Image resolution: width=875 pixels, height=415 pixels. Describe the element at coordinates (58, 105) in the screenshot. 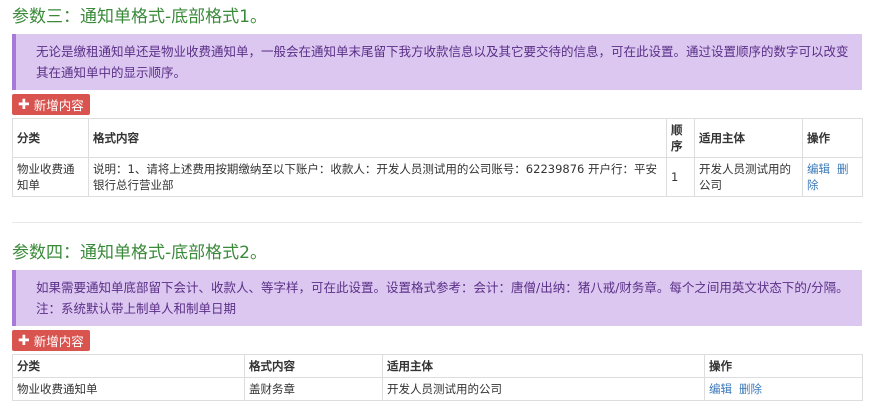

I see `param3-add-label: 新增内容` at that location.